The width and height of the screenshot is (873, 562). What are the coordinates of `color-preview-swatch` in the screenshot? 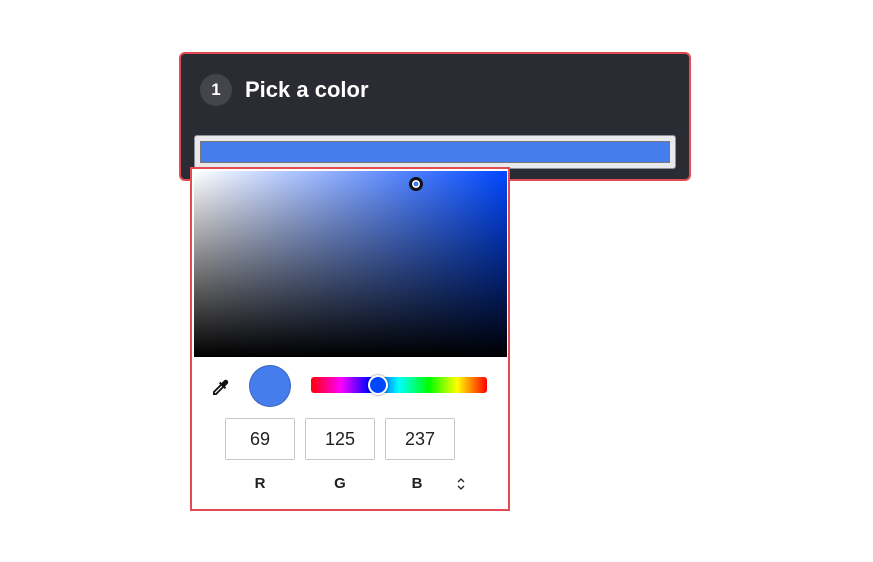 It's located at (270, 386).